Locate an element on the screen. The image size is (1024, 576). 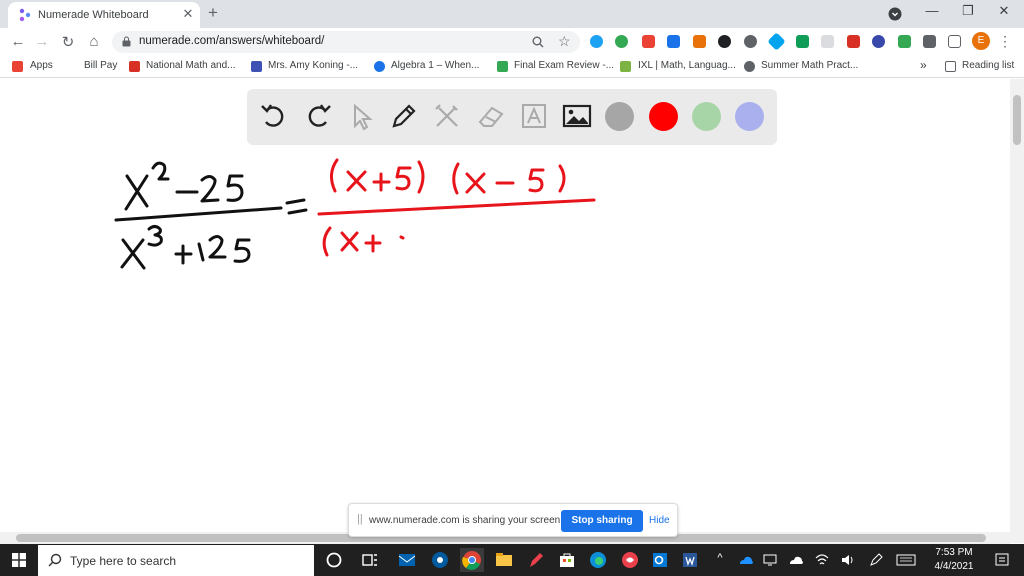
tab-strip: Numerade Whiteboard ✕ + — ❐ ✕ is located at coordinates (512, 14).